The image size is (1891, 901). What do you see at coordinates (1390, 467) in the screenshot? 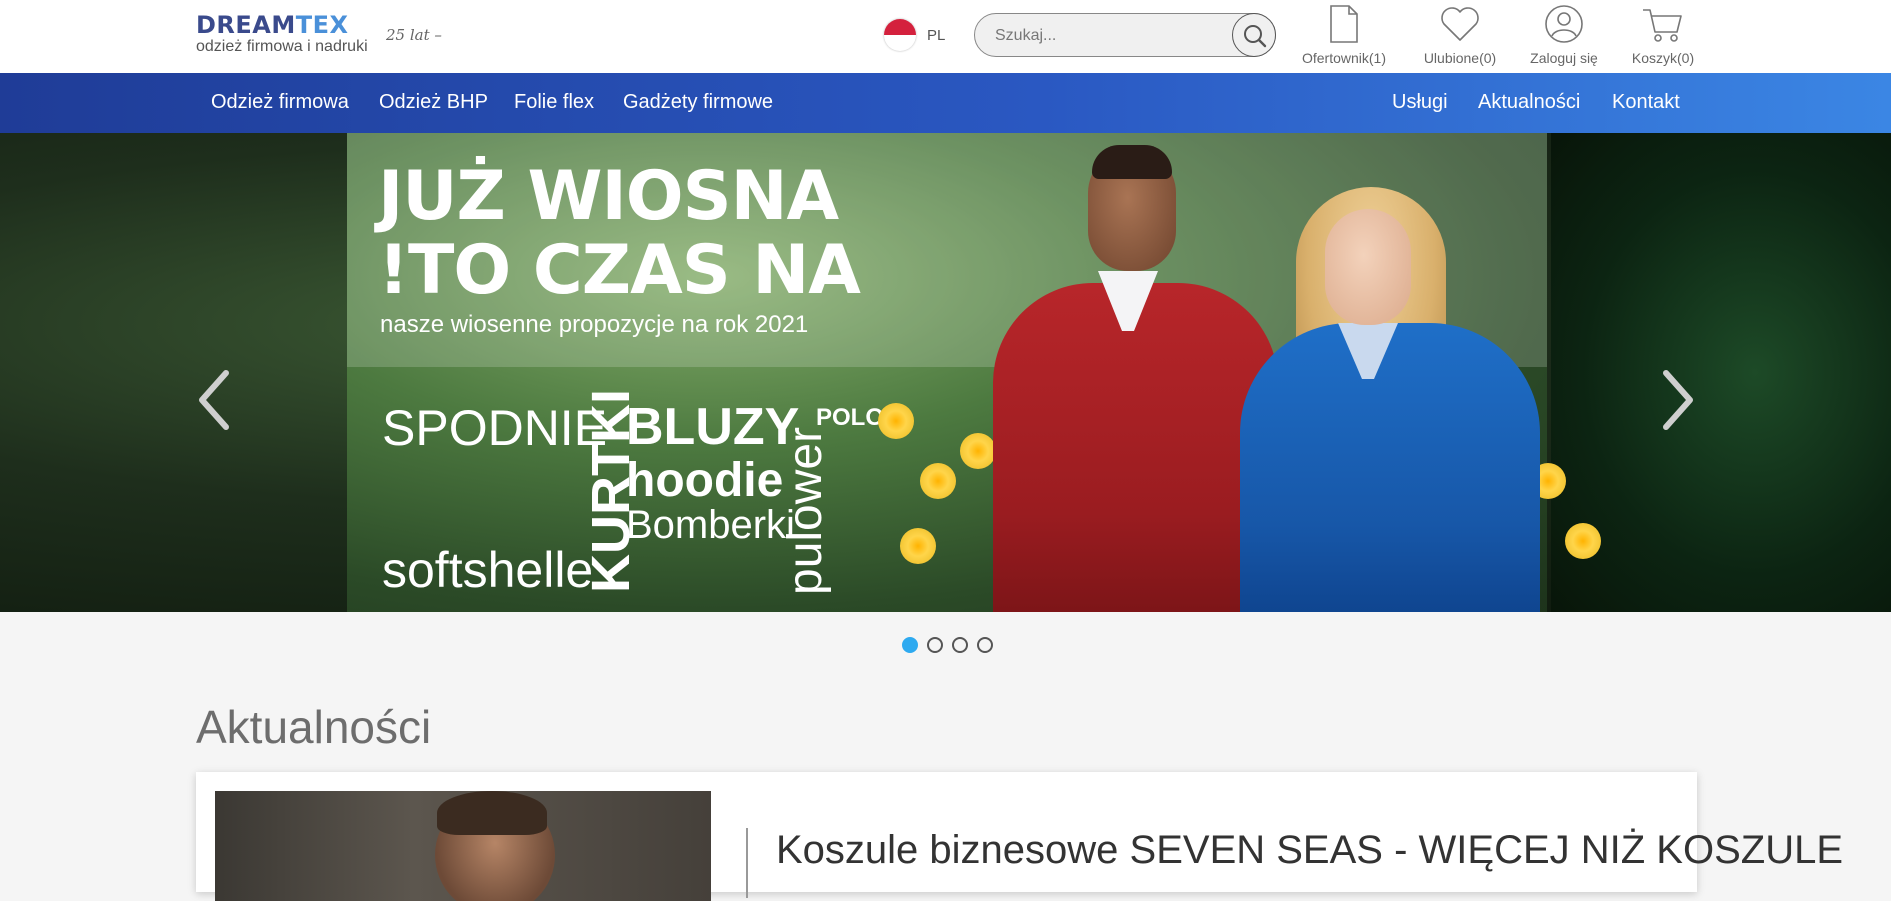
I see `model-woman-blue-jacket` at bounding box center [1390, 467].